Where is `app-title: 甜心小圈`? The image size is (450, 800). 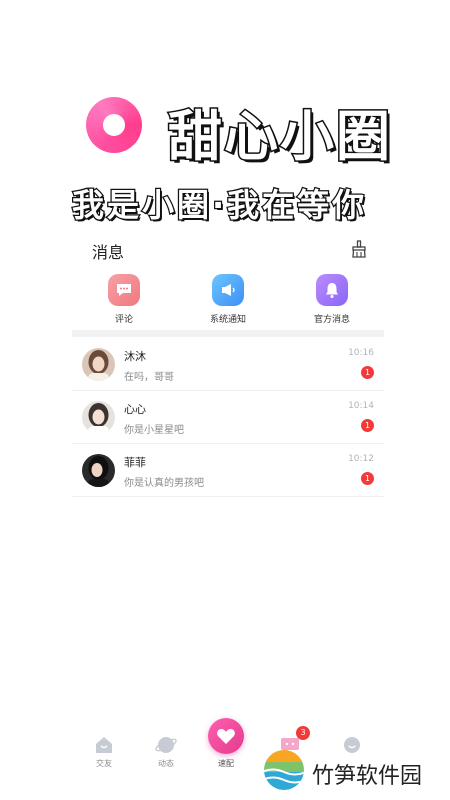 app-title: 甜心小圈 is located at coordinates (279, 137).